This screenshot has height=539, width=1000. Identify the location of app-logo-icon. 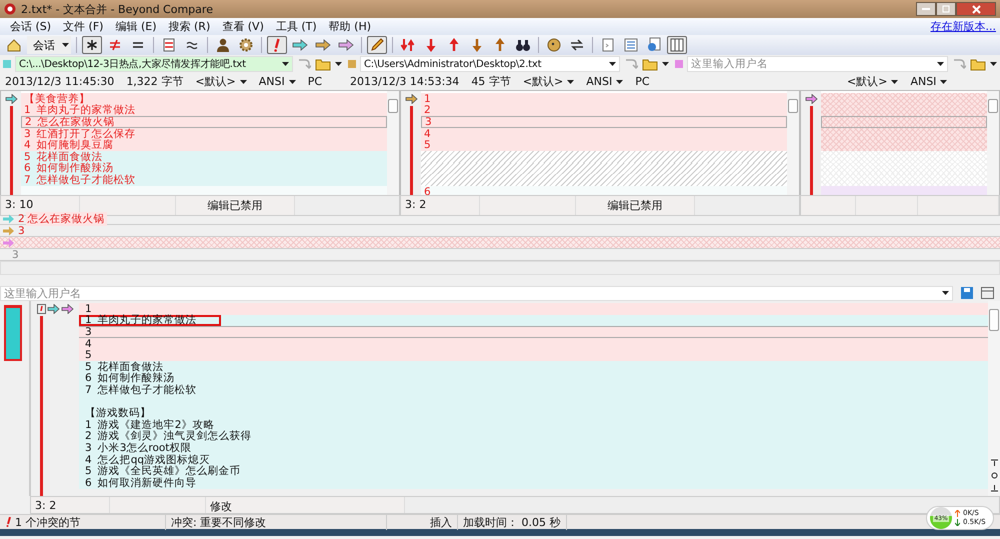
(10, 9).